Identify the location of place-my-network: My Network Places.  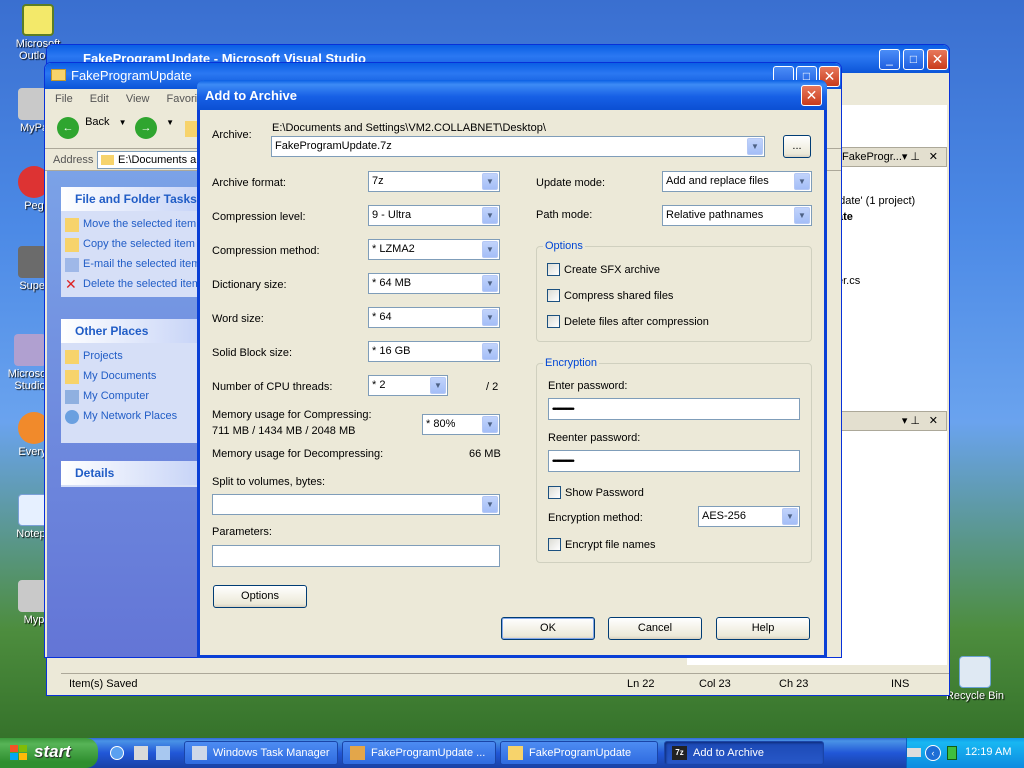
(131, 417).